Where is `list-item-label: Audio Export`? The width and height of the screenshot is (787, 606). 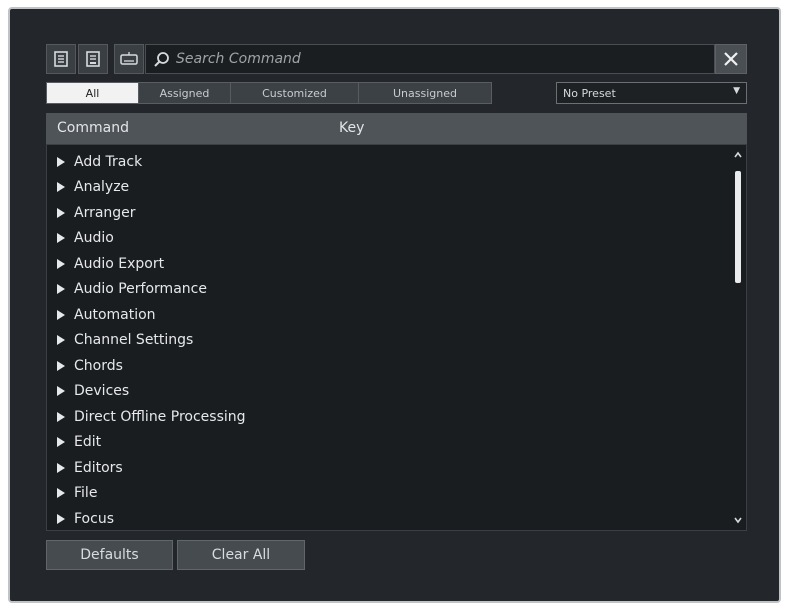
list-item-label: Audio Export is located at coordinates (119, 263).